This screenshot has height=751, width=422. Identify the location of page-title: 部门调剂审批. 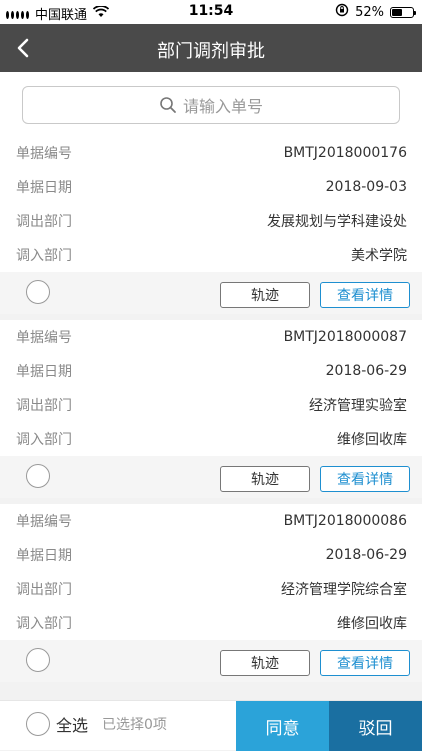
(211, 51).